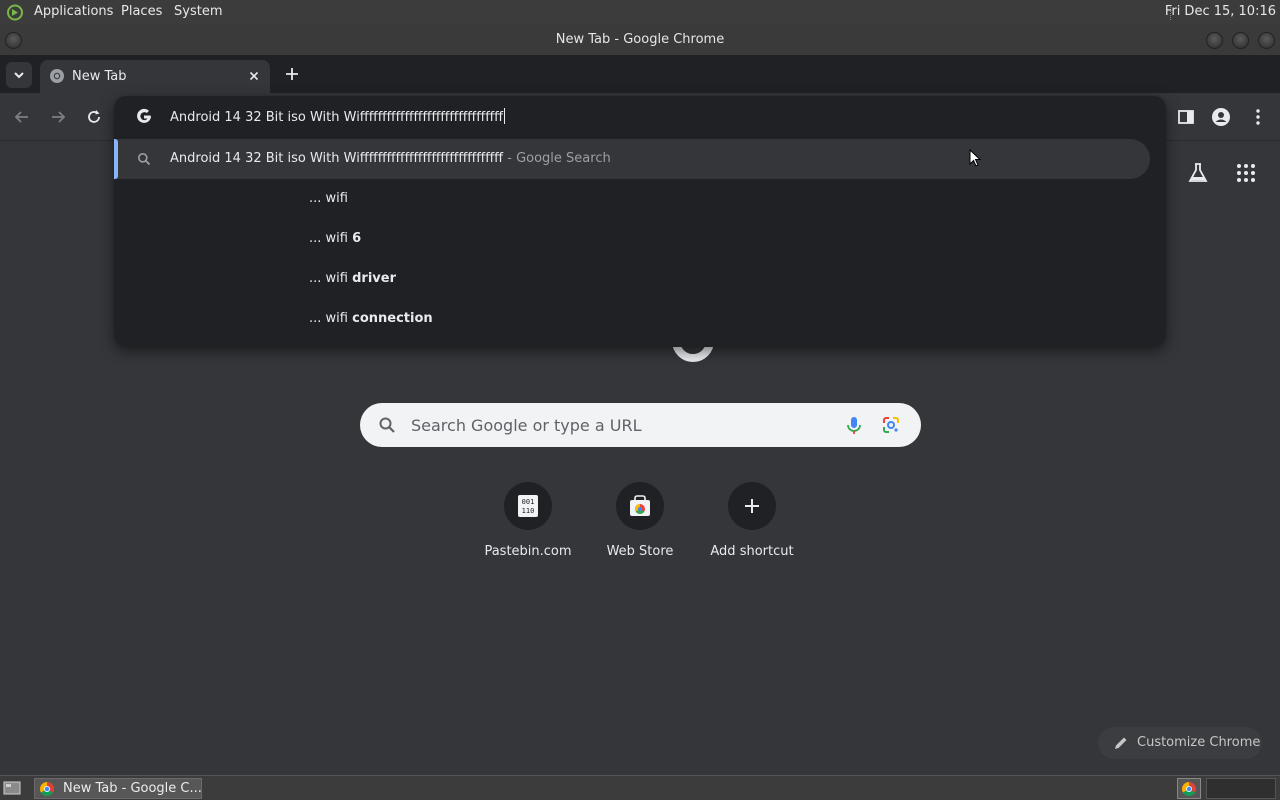 Image resolution: width=1280 pixels, height=800 pixels. Describe the element at coordinates (99, 76) in the screenshot. I see `tab-title: New Tab` at that location.